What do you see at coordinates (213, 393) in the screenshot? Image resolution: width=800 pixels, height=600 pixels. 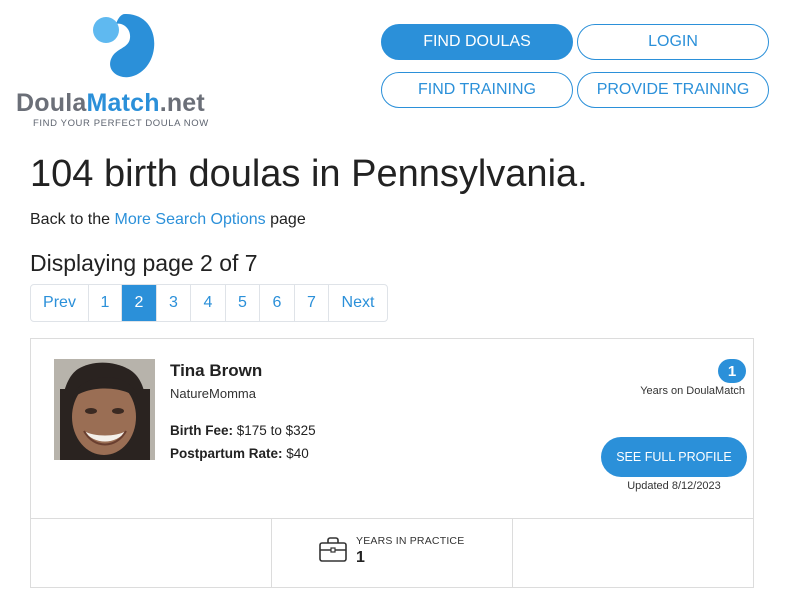 I see `doula-nickname: NatureMomma` at bounding box center [213, 393].